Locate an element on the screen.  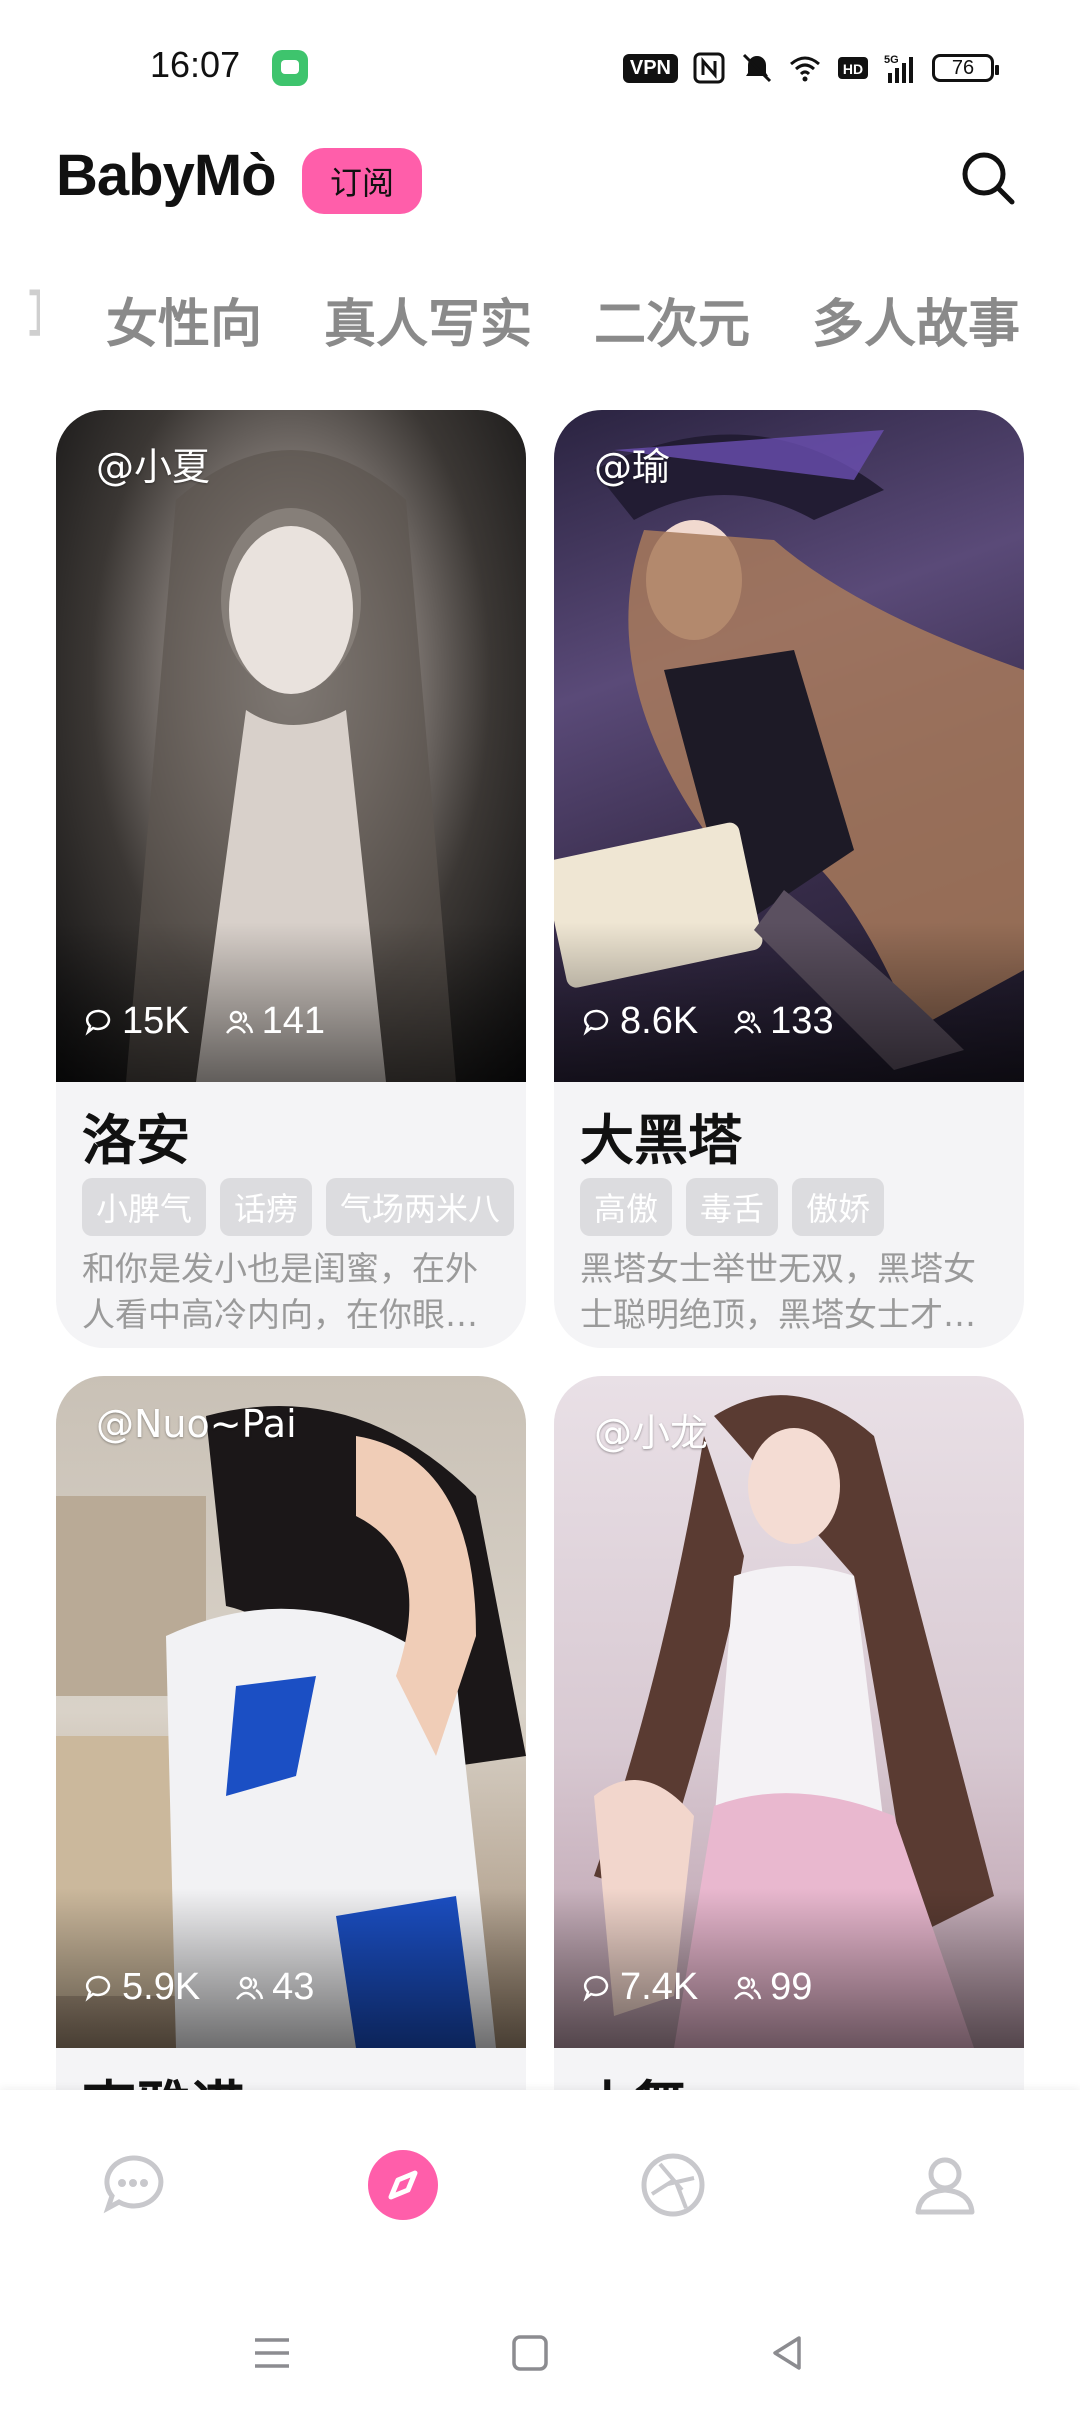
comments-stat: 8.6K is located at coordinates (640, 1021).